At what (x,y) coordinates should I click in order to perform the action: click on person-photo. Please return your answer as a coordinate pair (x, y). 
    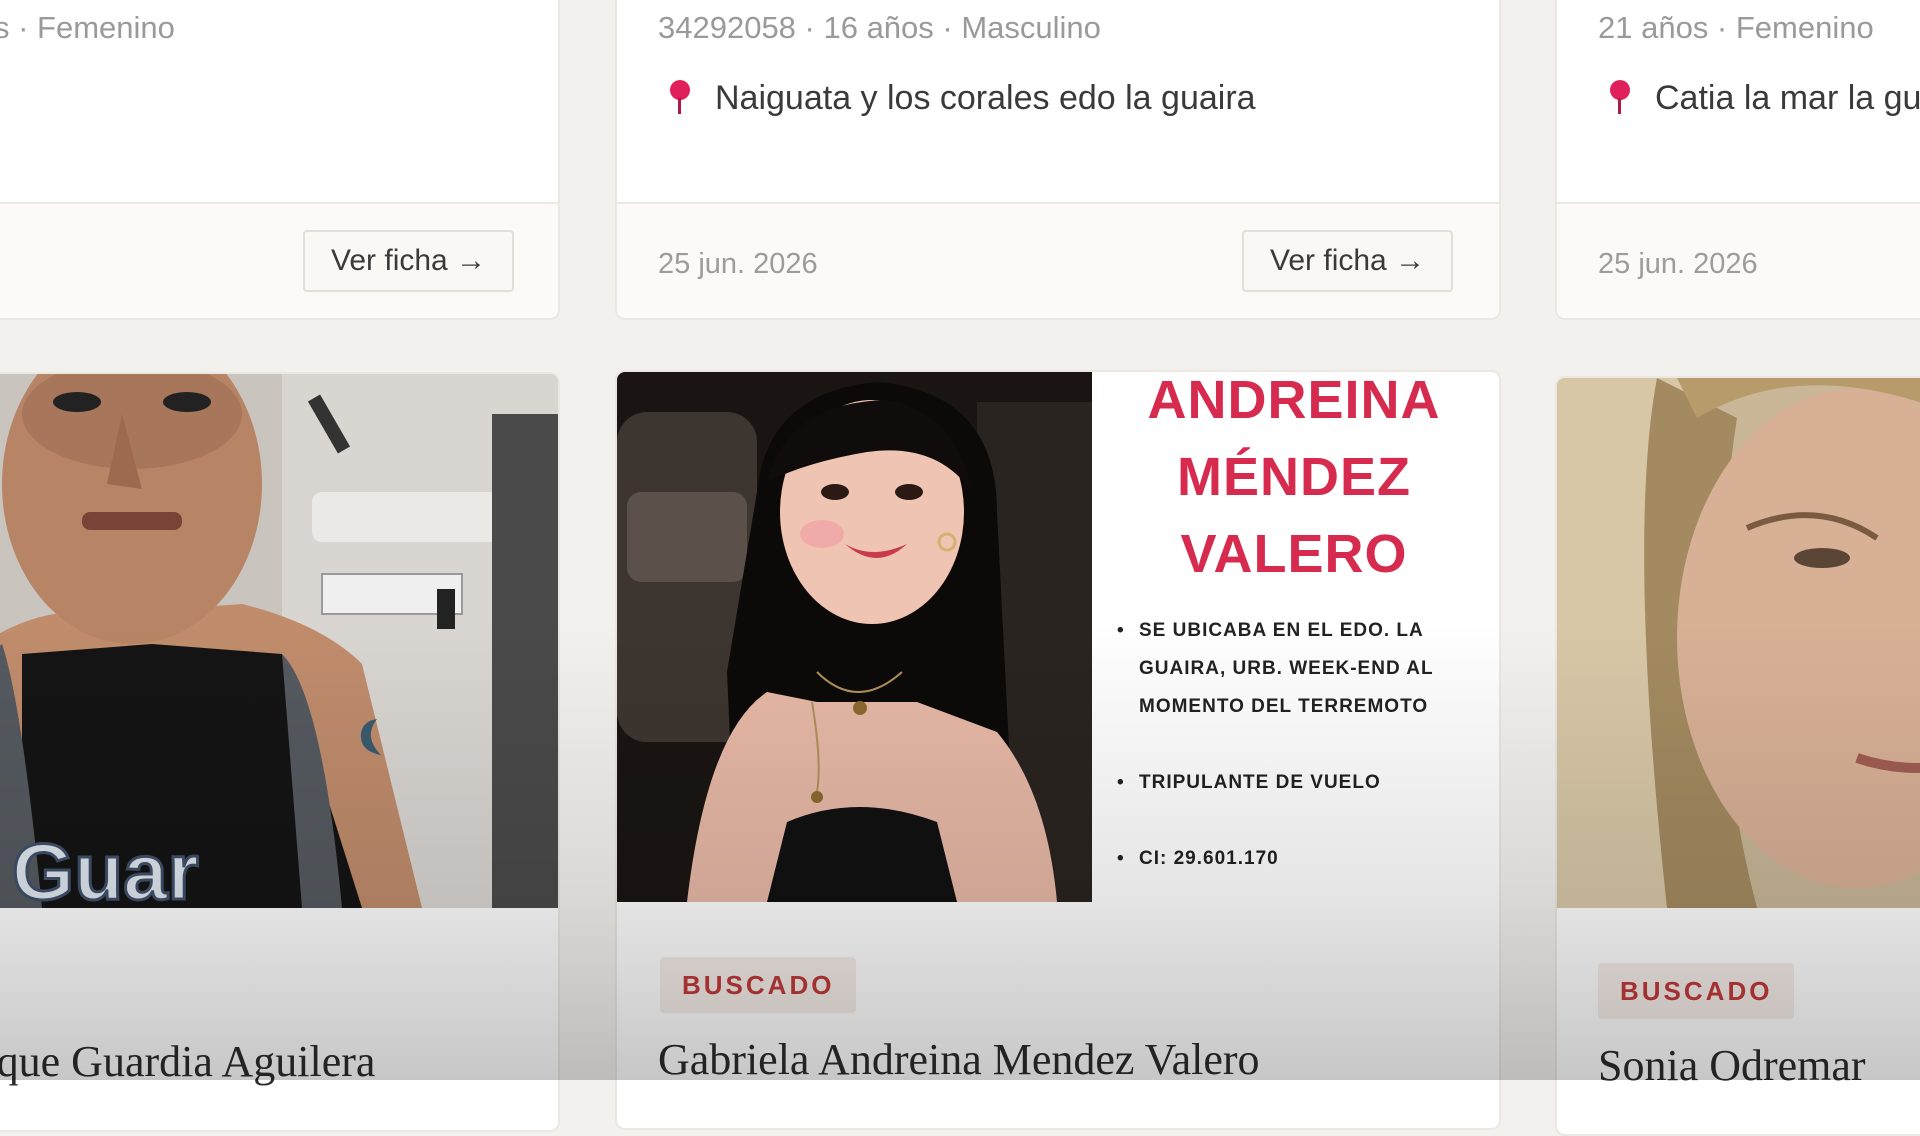
    Looking at the image, I should click on (1738, 643).